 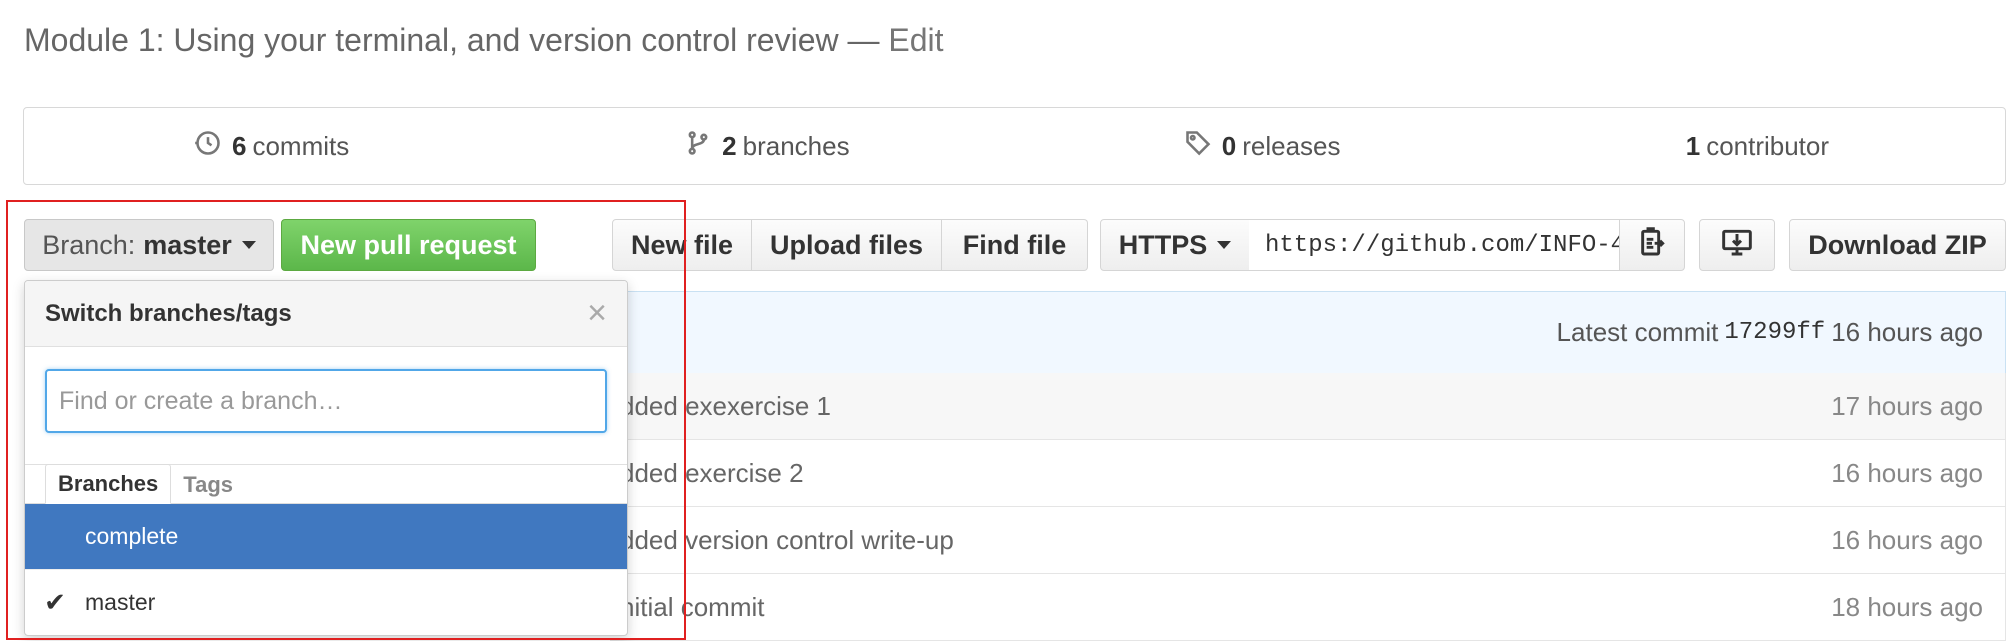 I want to click on branch-filter-input, so click(x=326, y=401).